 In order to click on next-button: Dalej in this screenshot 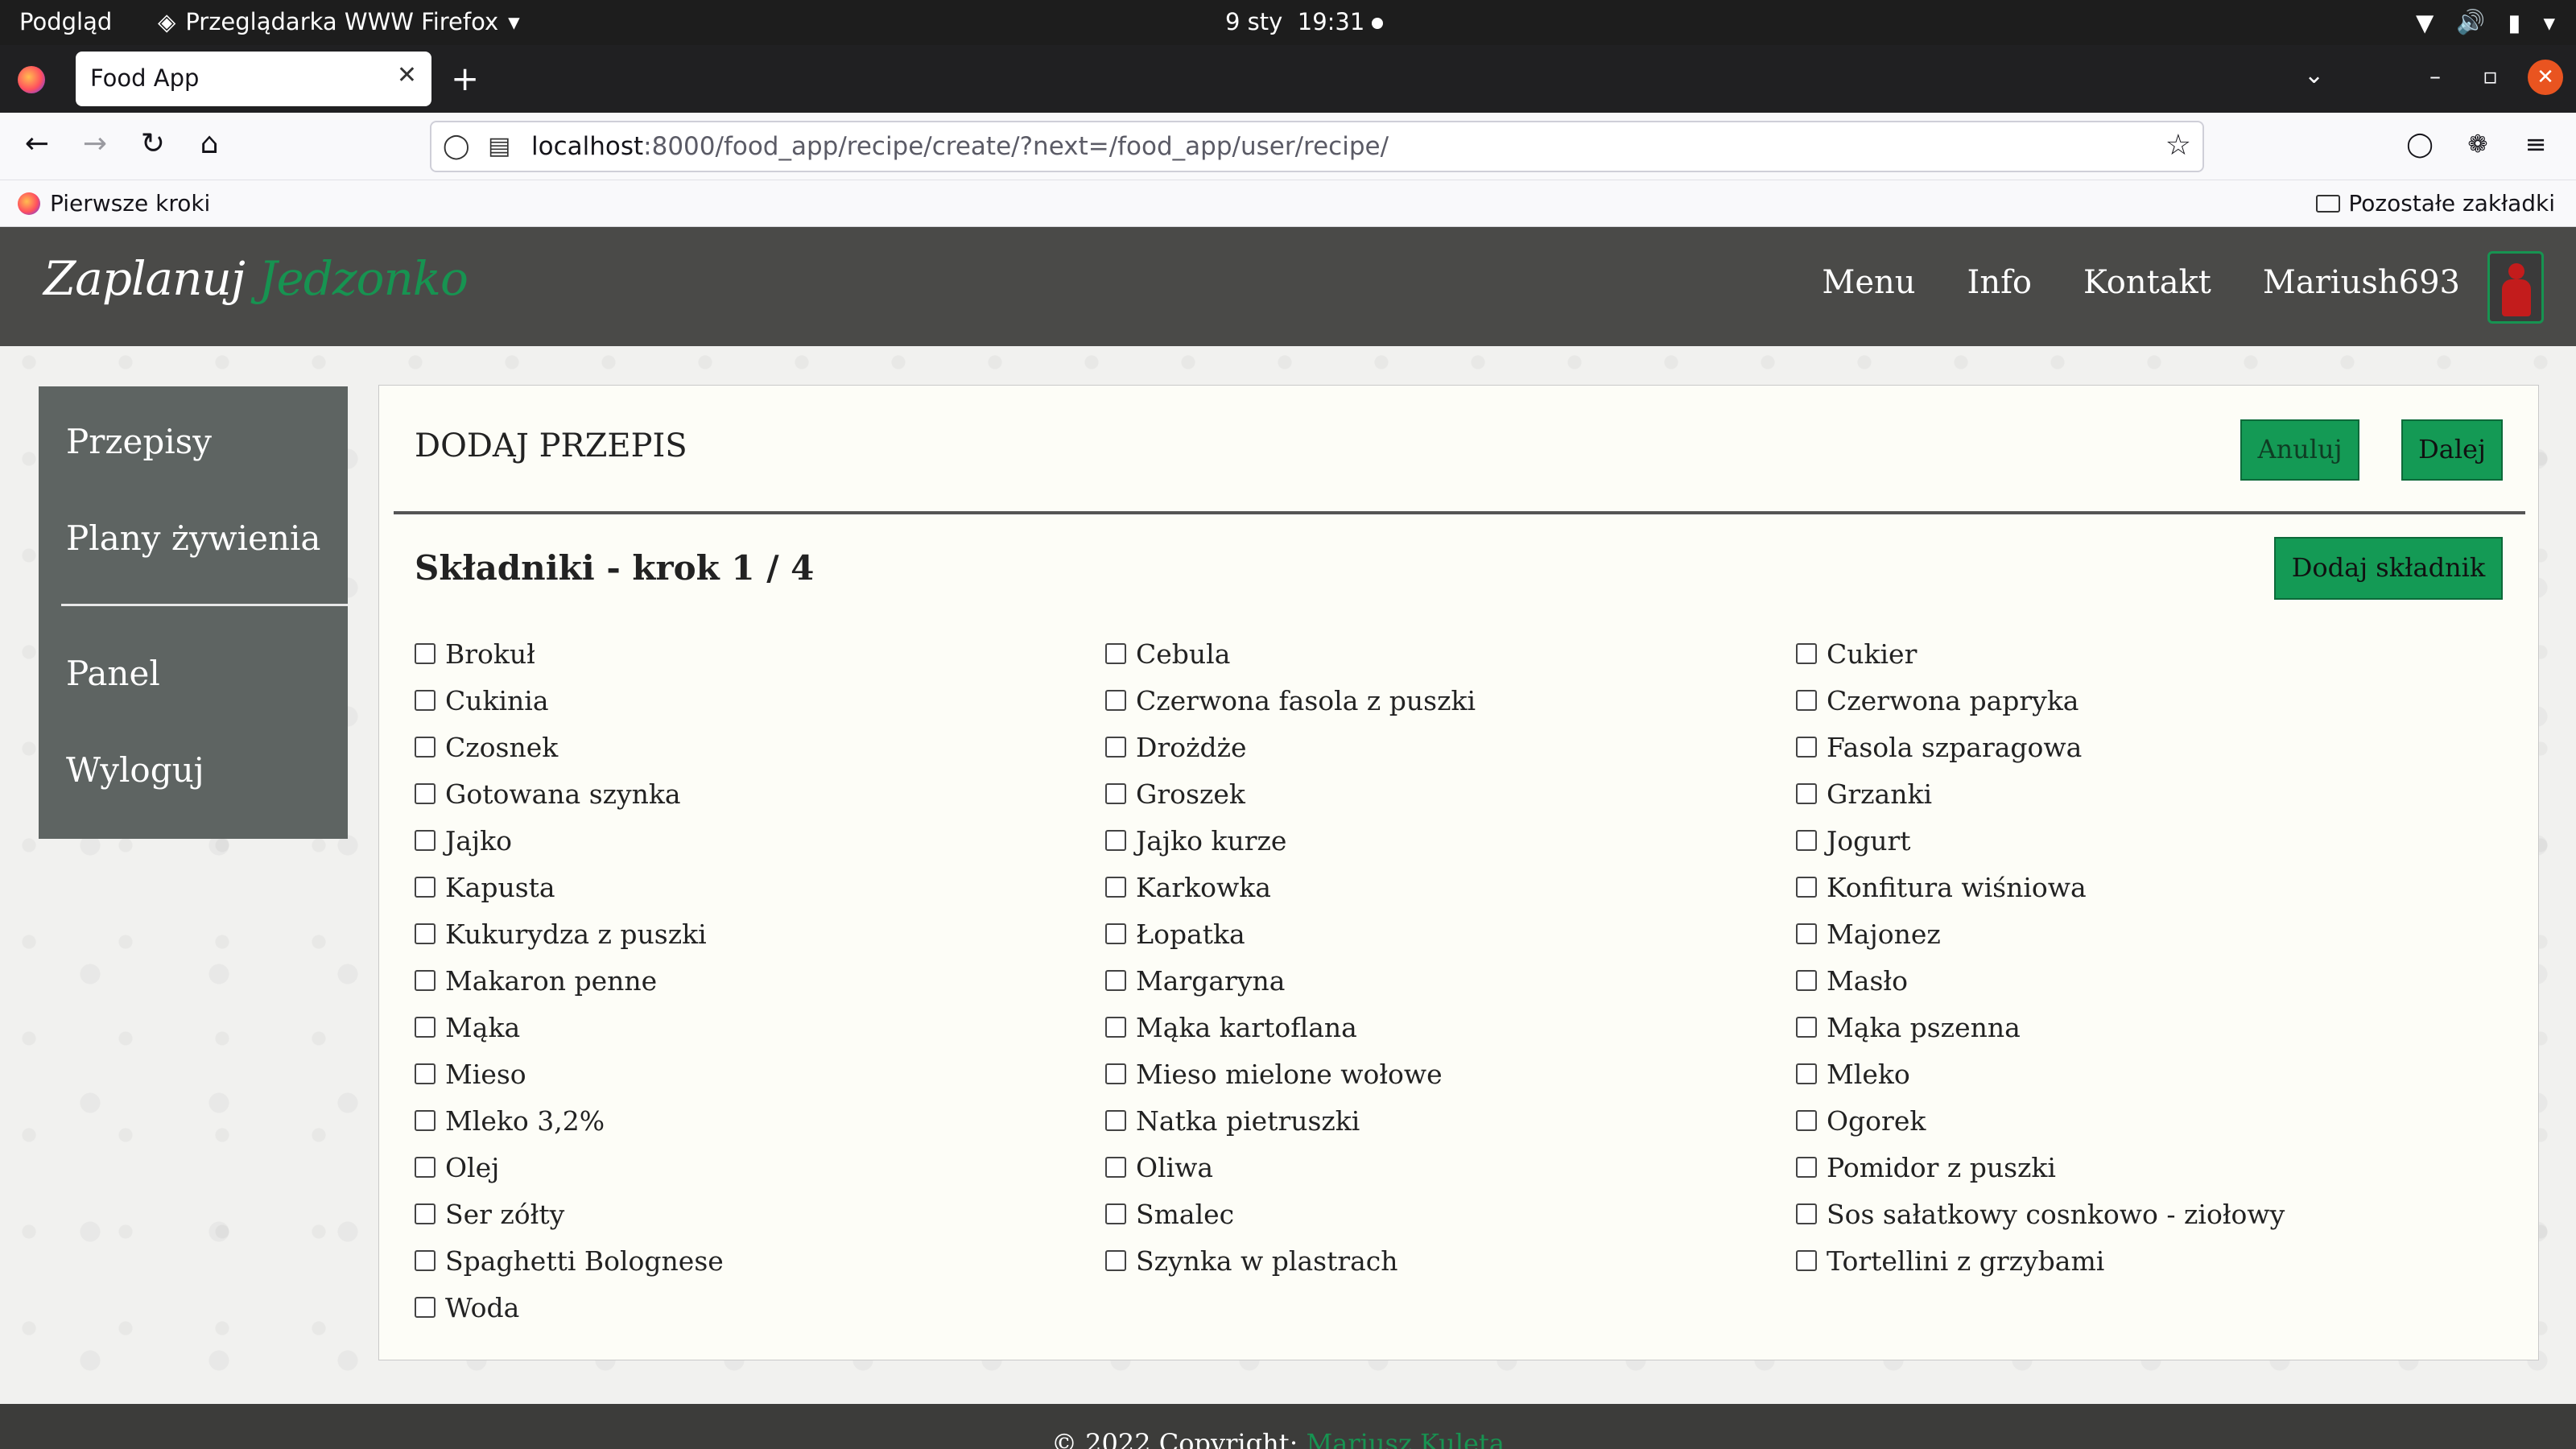, I will do `click(2452, 450)`.